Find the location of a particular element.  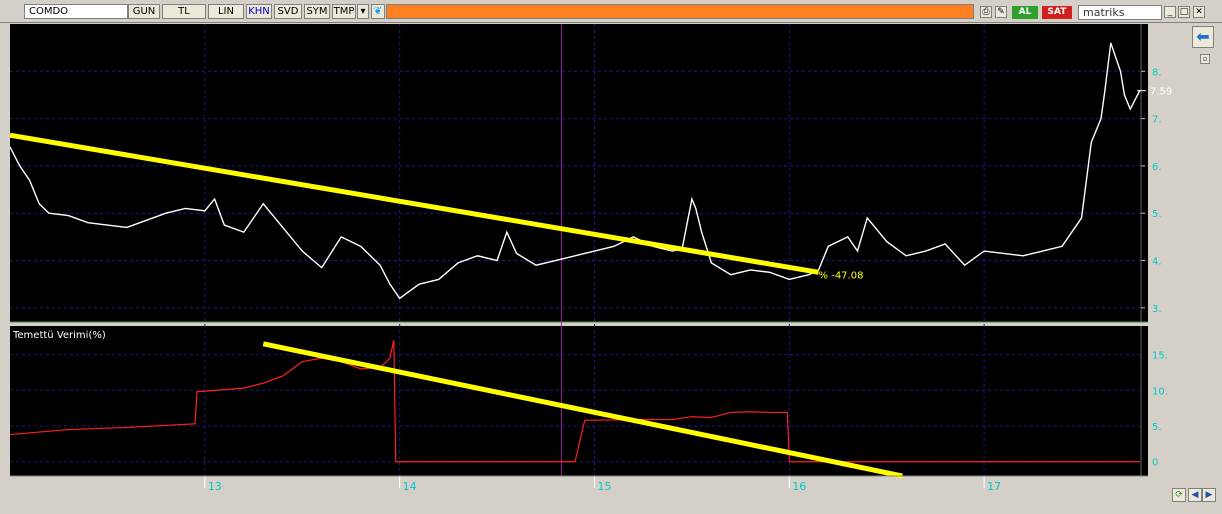

refresh-icon: ⟳ is located at coordinates (1179, 495).